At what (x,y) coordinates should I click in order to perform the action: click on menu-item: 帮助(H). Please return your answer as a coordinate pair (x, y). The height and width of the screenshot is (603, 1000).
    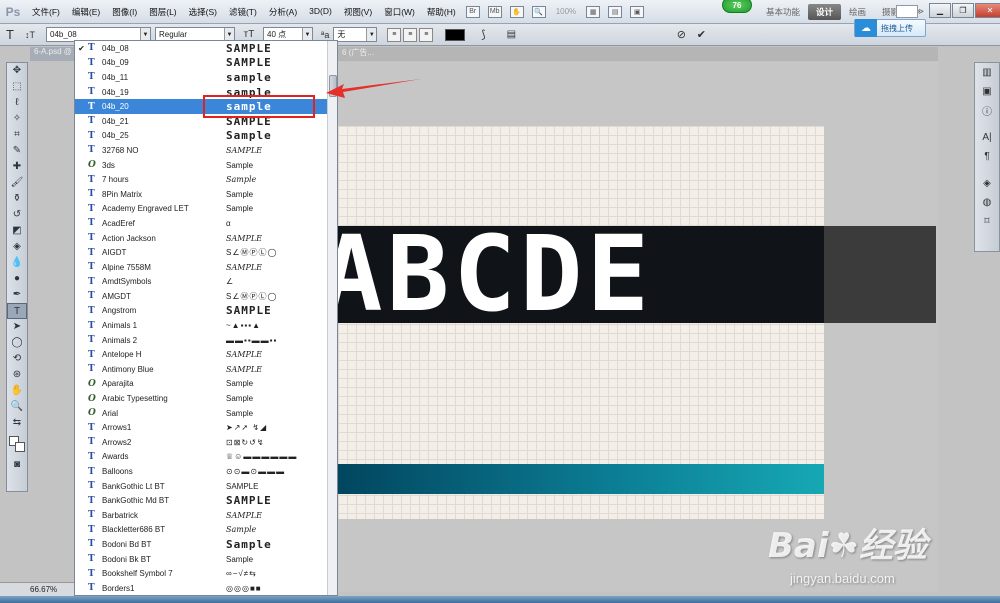
    Looking at the image, I should click on (441, 12).